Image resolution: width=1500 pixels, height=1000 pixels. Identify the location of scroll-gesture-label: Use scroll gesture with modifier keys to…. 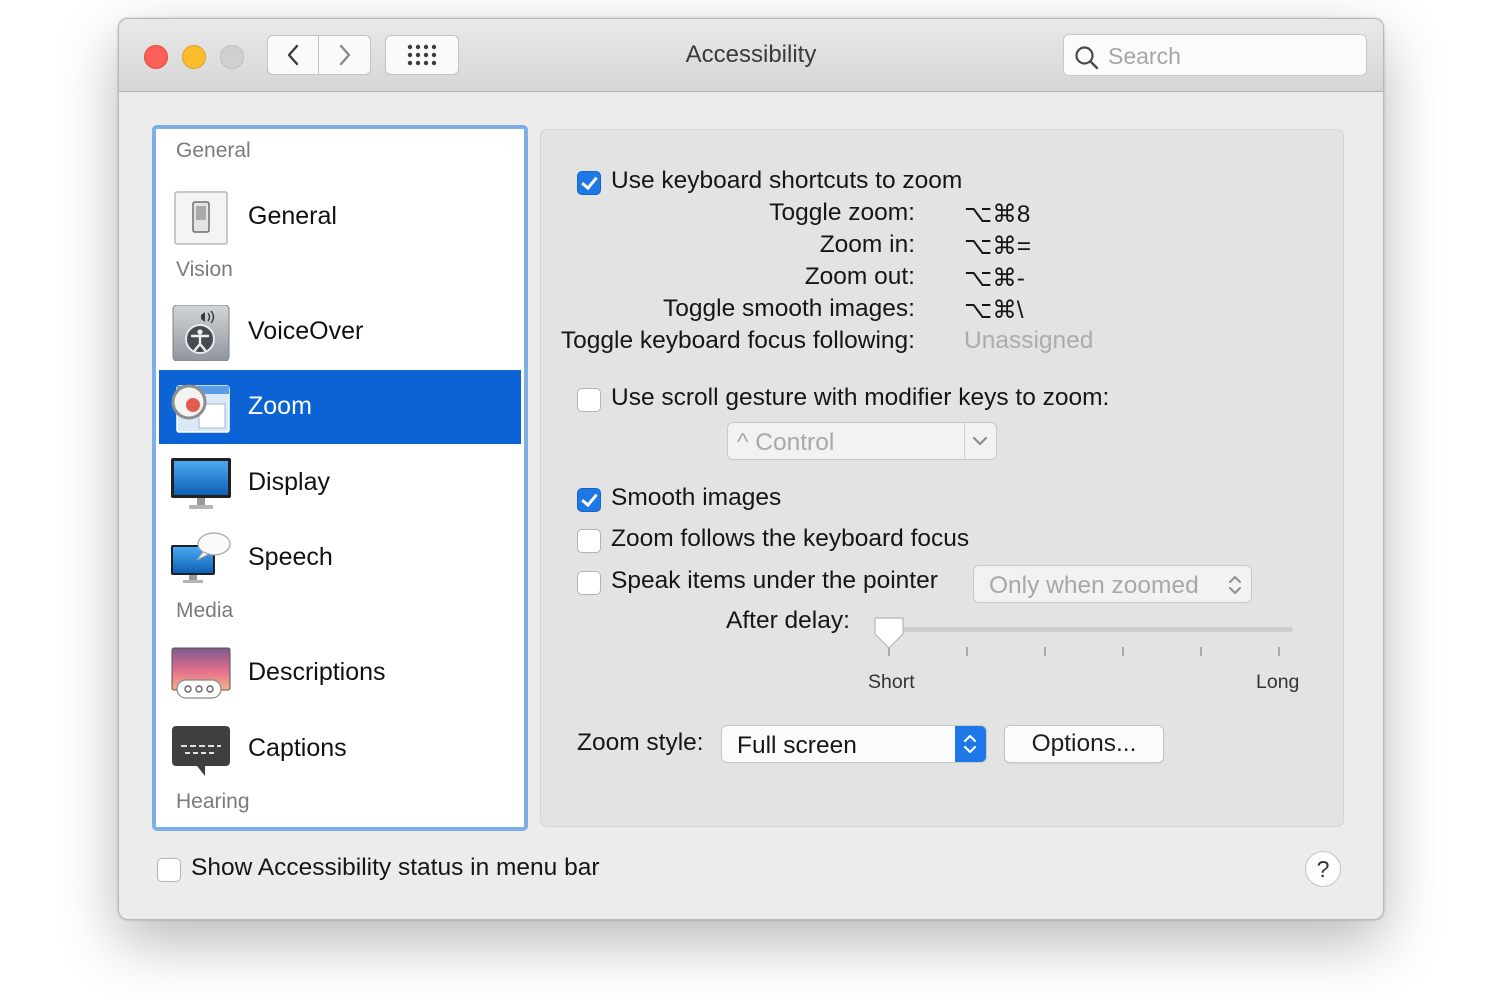
(860, 397).